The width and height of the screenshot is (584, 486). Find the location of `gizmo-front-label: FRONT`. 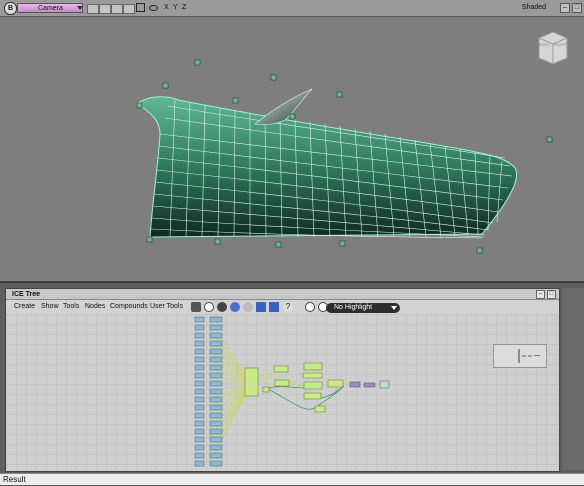

gizmo-front-label: FRONT is located at coordinates (543, 44).